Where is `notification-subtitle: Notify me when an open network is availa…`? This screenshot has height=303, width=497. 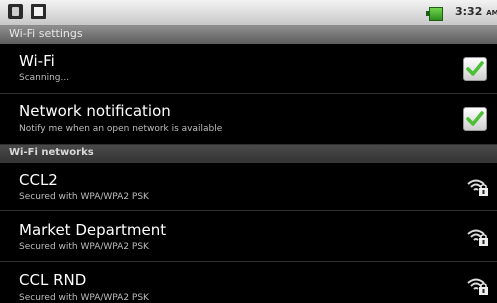 notification-subtitle: Notify me when an open network is availa… is located at coordinates (121, 129).